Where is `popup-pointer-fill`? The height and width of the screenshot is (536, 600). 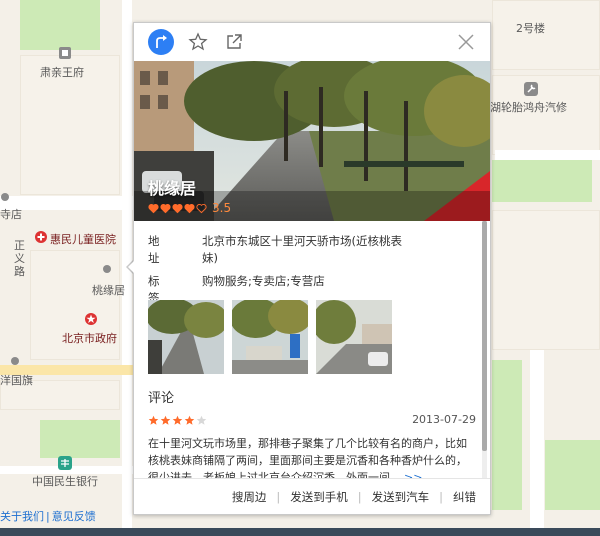
popup-pointer-fill is located at coordinates (131, 267).